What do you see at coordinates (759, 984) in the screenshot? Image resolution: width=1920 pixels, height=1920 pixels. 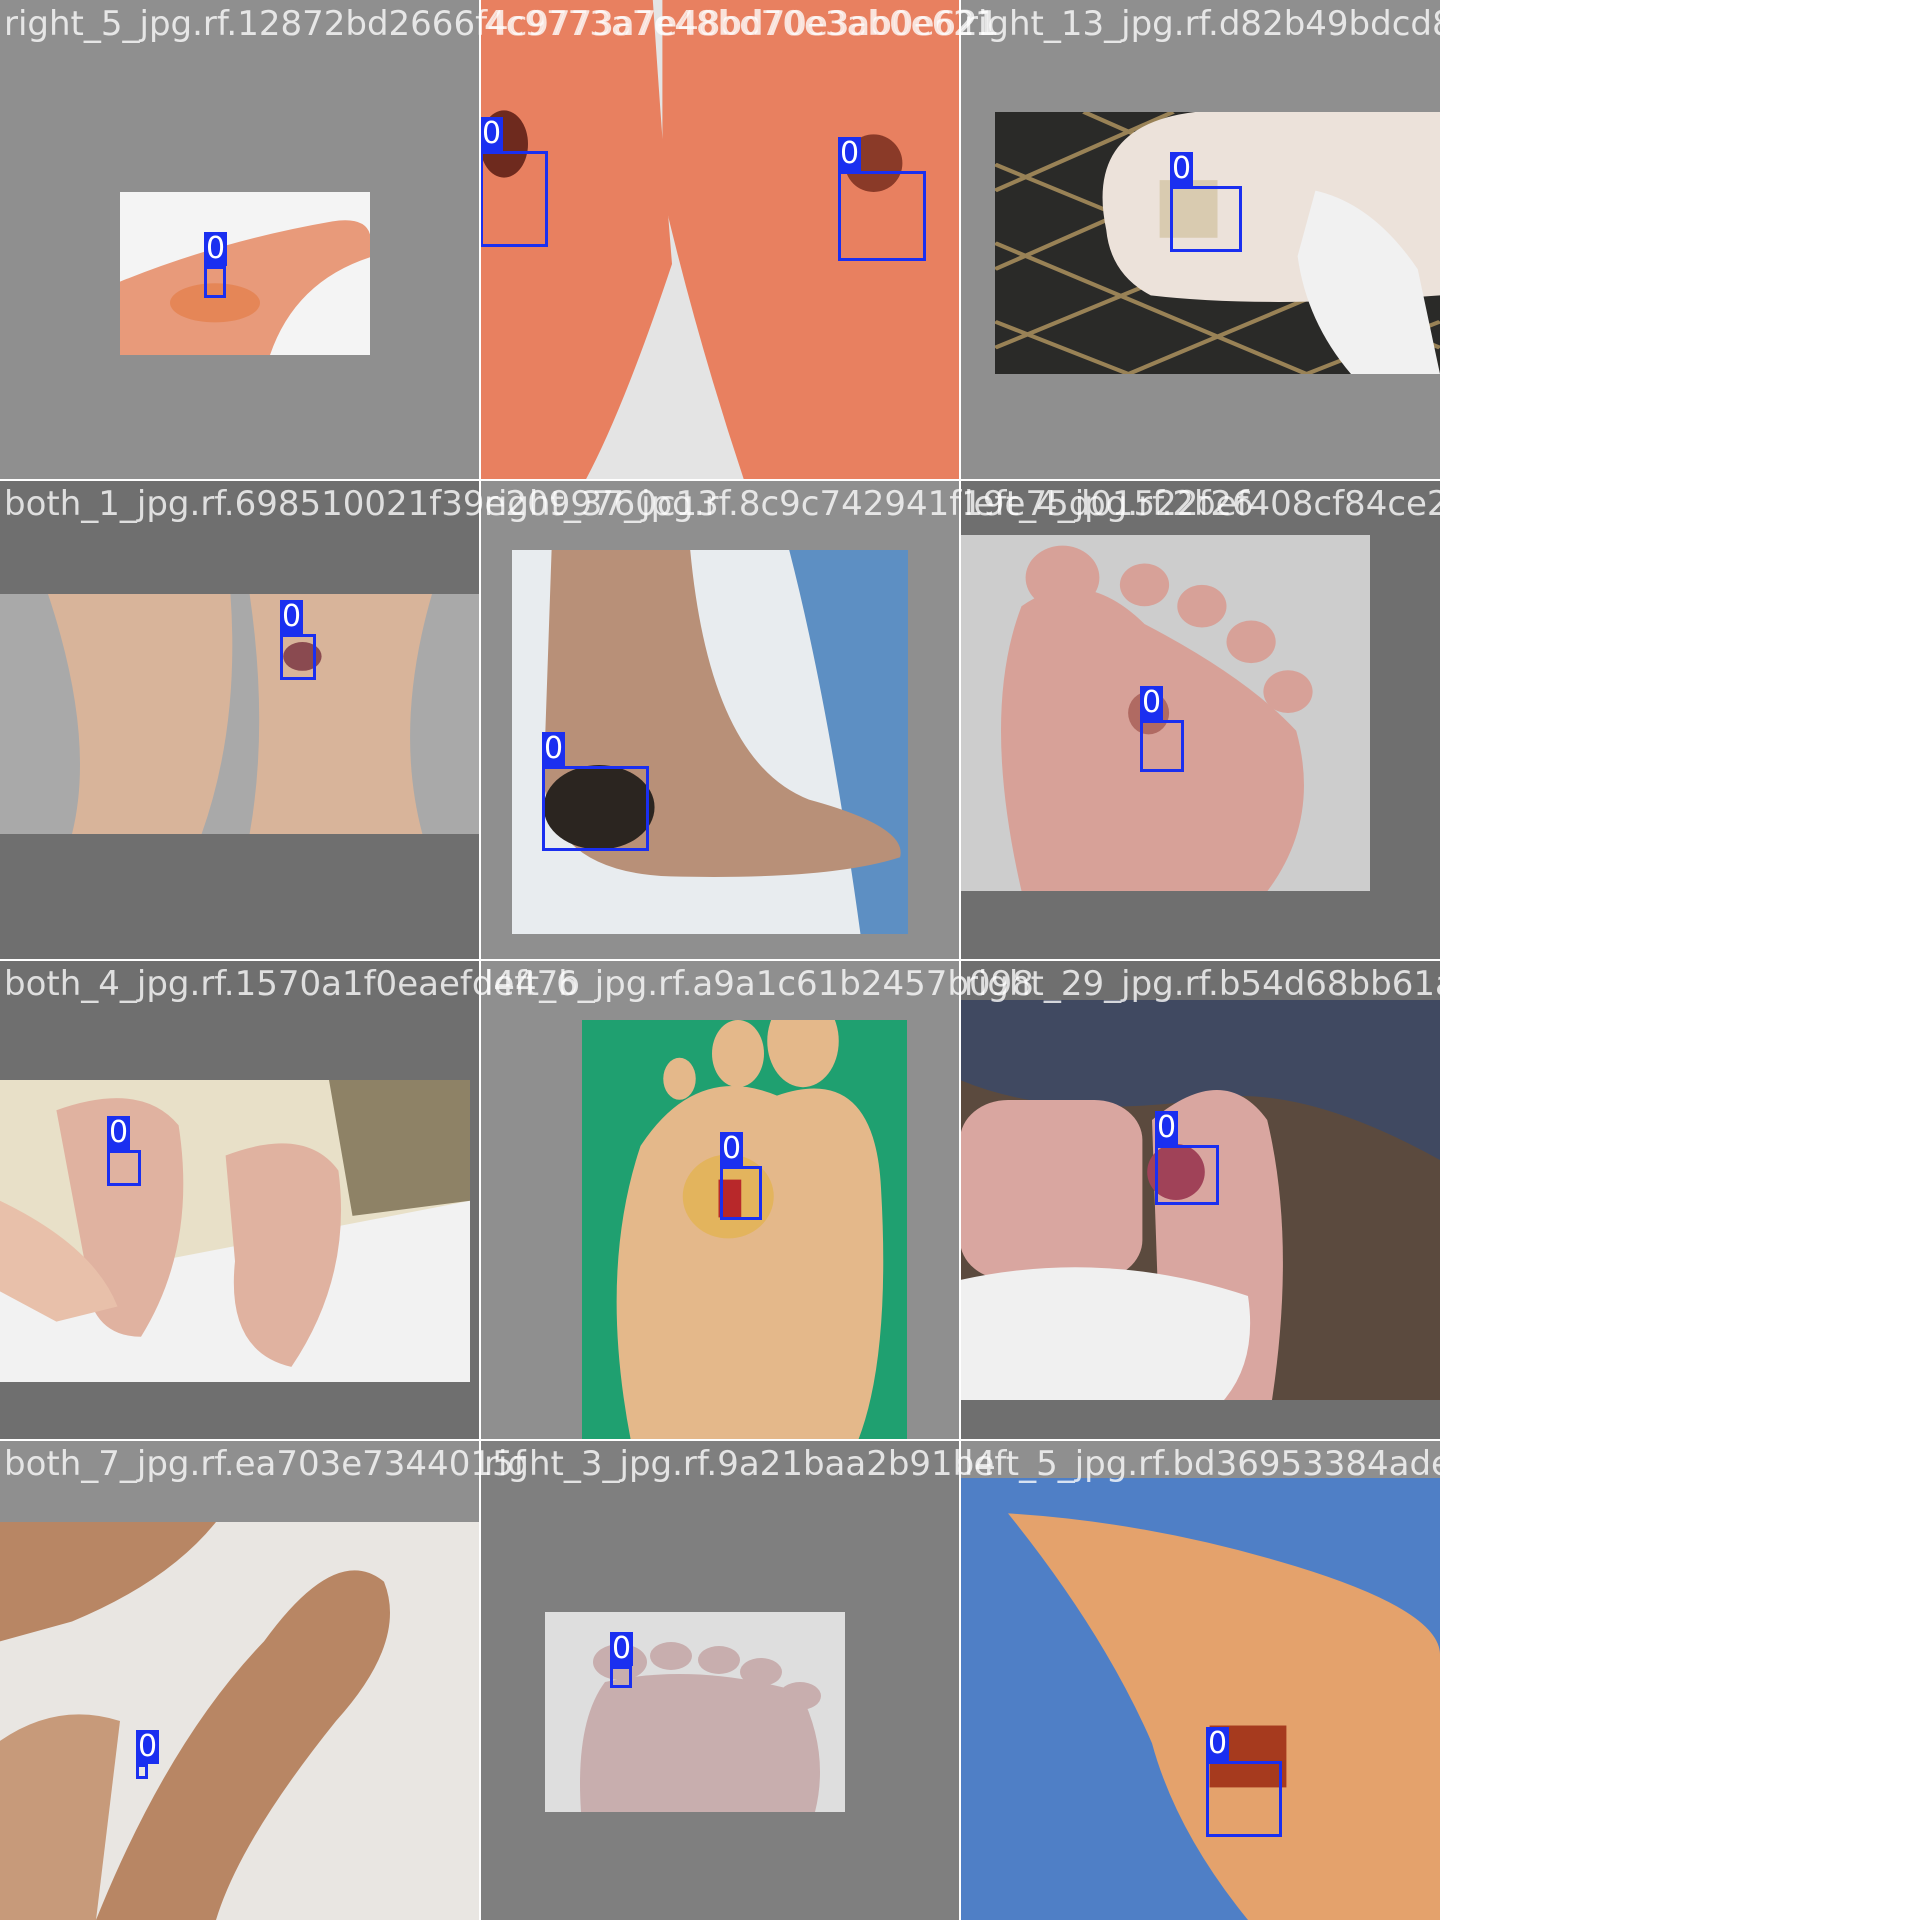 I see `tile-filename: left_6_jpg.rf.a9a1c61b2457b098` at bounding box center [759, 984].